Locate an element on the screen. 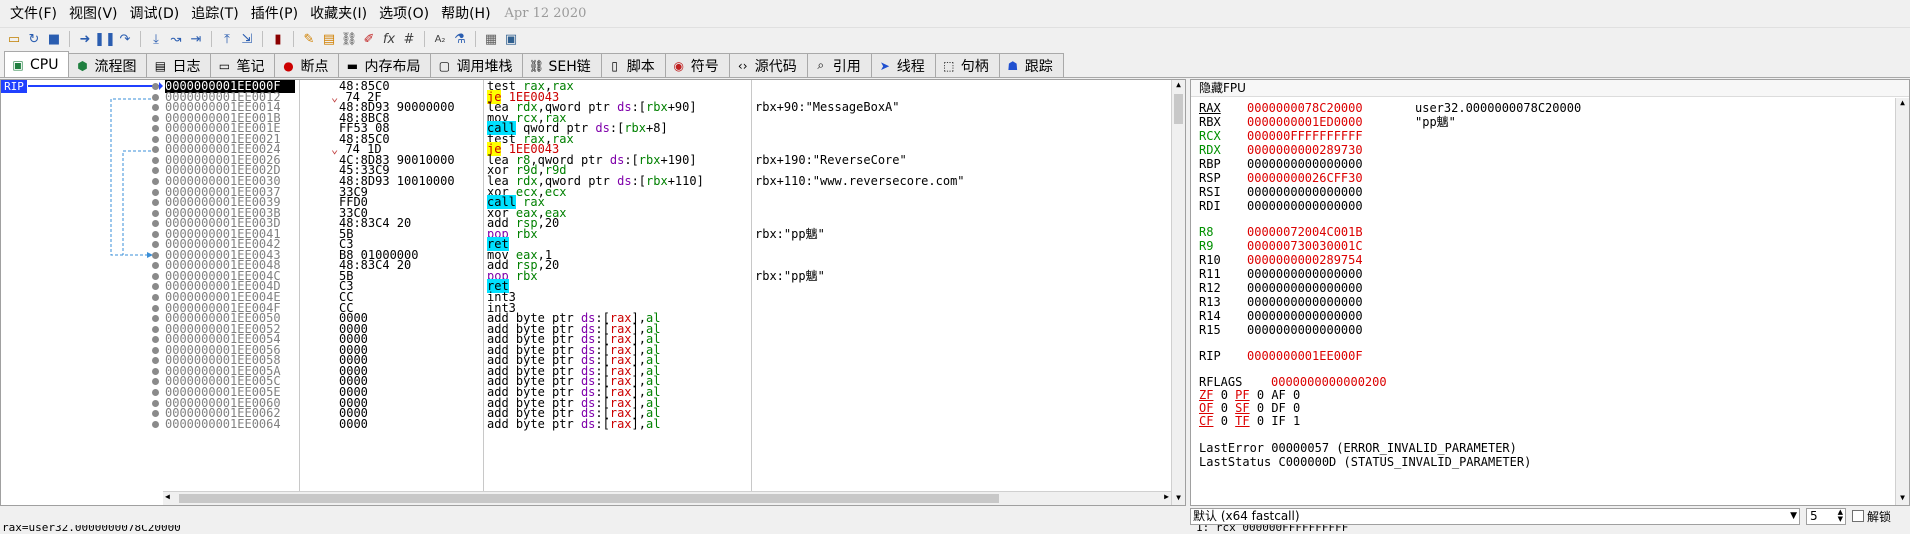 This screenshot has height=534, width=1910. register-rip: RIP 0000000001EE000F is located at coordinates (1307, 356).